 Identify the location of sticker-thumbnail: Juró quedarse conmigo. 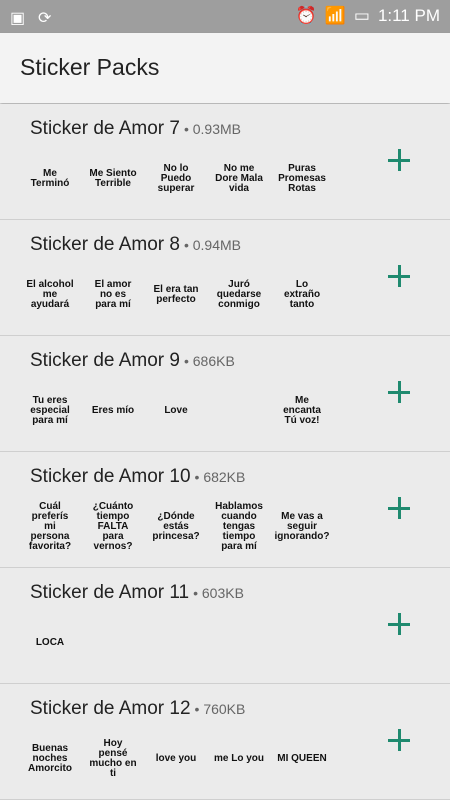
(239, 294).